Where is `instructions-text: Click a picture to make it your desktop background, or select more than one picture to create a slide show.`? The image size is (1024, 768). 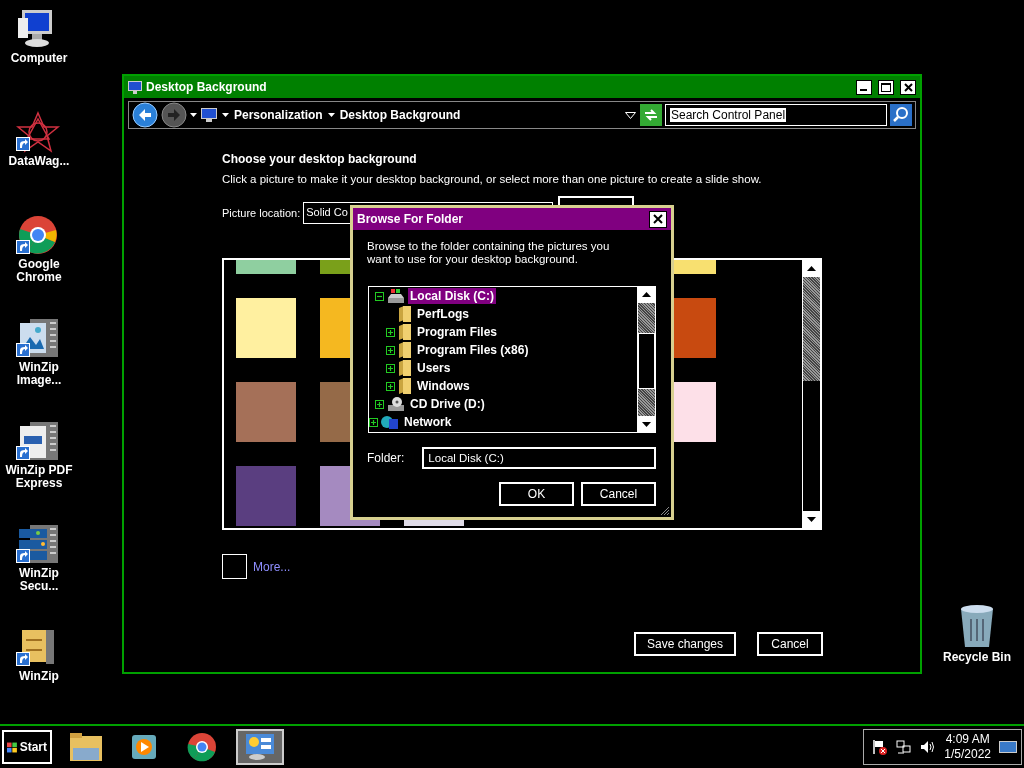 instructions-text: Click a picture to make it your desktop background, or select more than one picture to create a slide show. is located at coordinates (492, 179).